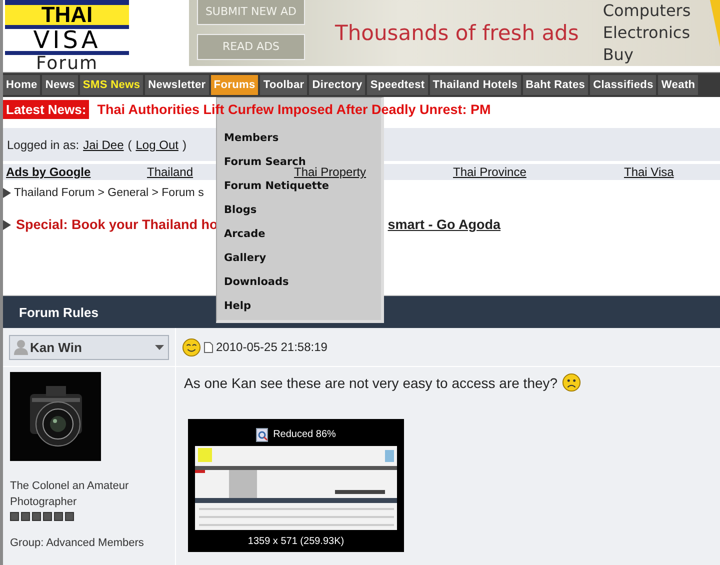  I want to click on menu-item: Gallery, so click(245, 258).